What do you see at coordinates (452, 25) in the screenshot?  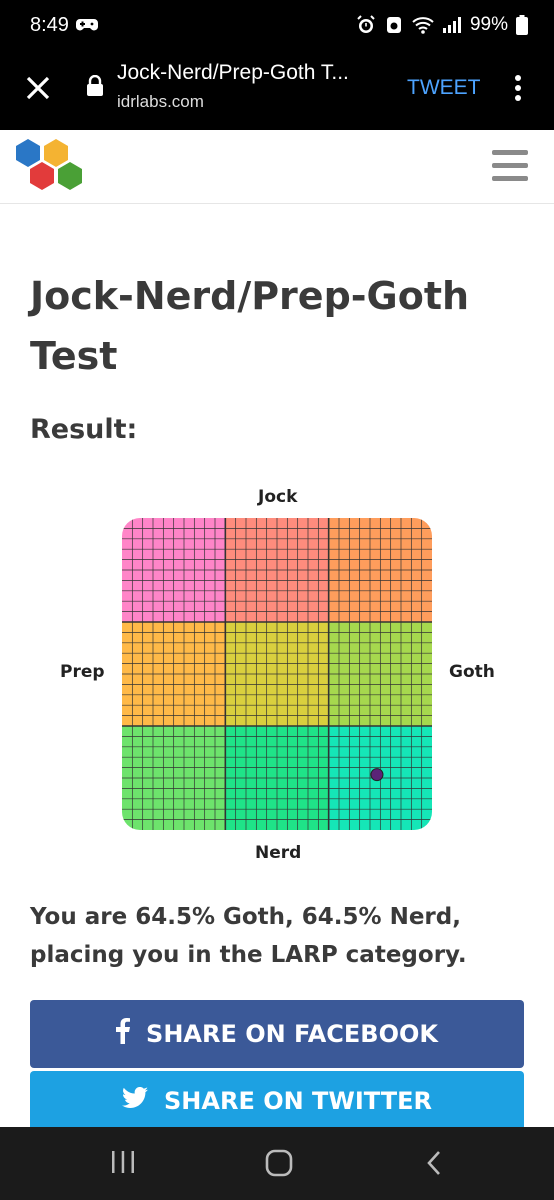 I see `signal-icon` at bounding box center [452, 25].